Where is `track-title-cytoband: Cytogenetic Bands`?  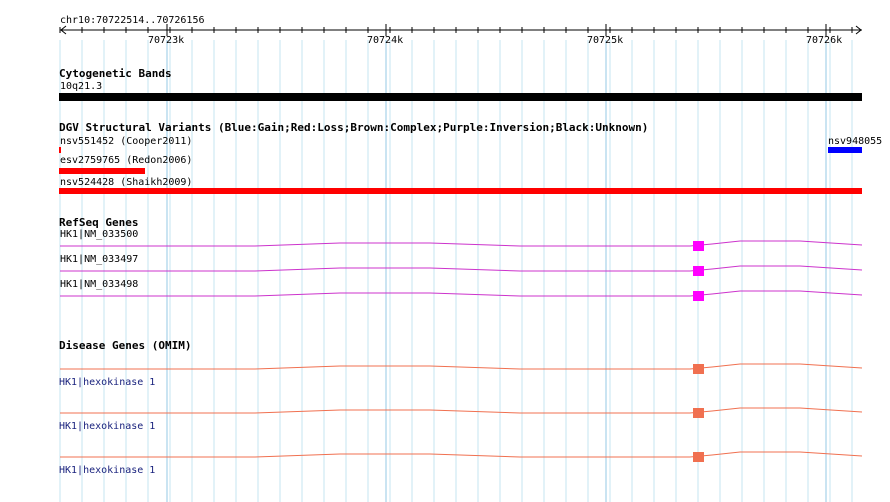 track-title-cytoband: Cytogenetic Bands is located at coordinates (115, 73).